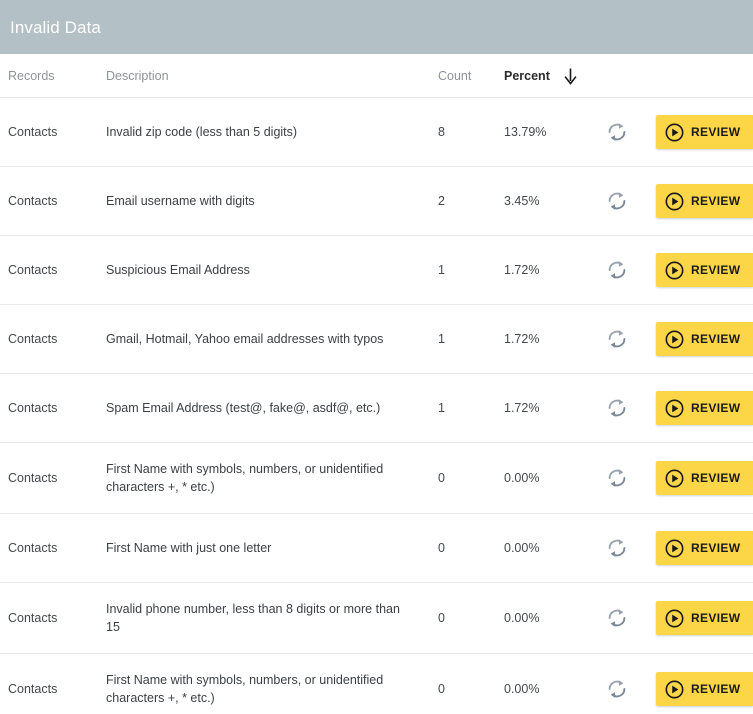  Describe the element at coordinates (53, 76) in the screenshot. I see `column-header-records: Records` at that location.